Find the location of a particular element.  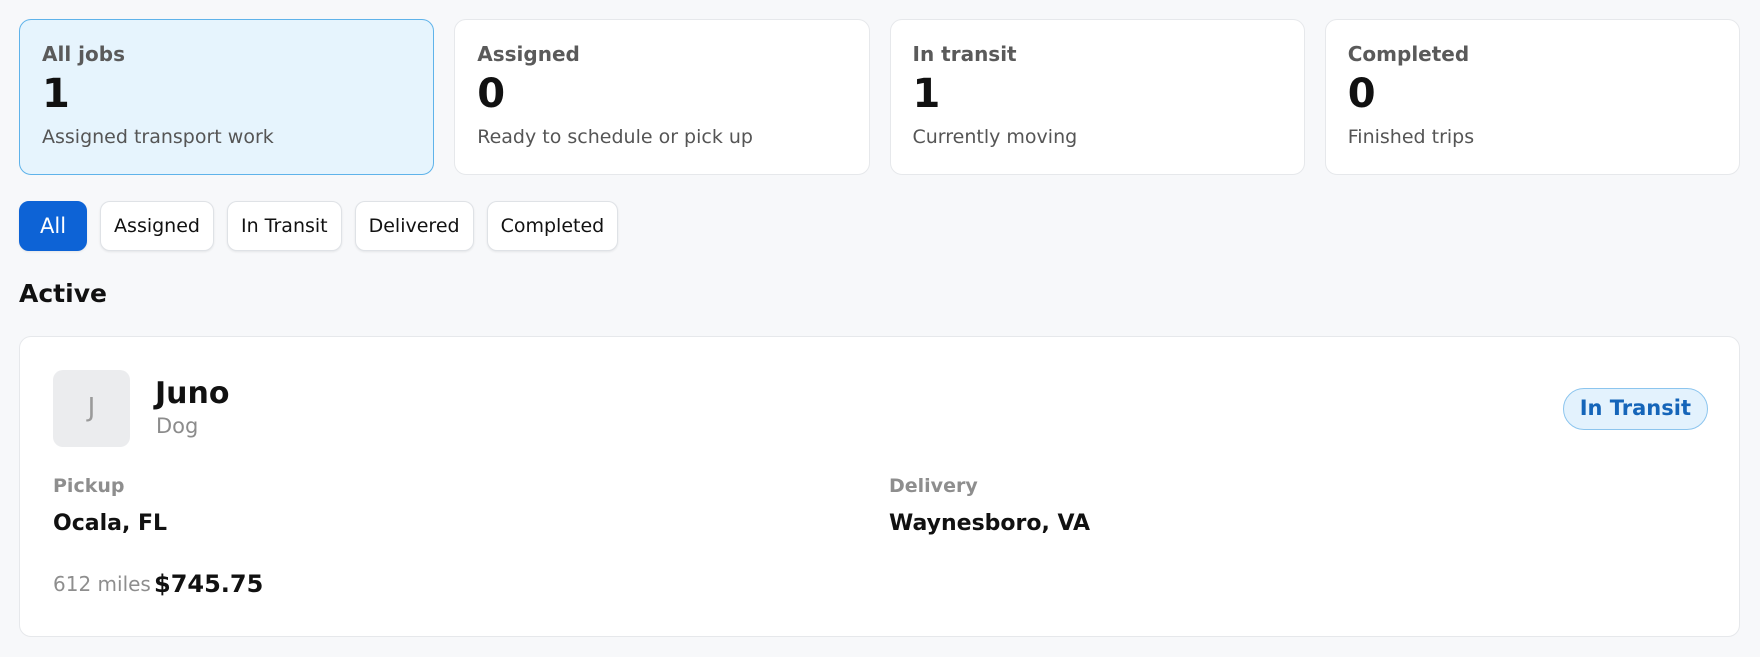

stat-label: In transit is located at coordinates (964, 54).